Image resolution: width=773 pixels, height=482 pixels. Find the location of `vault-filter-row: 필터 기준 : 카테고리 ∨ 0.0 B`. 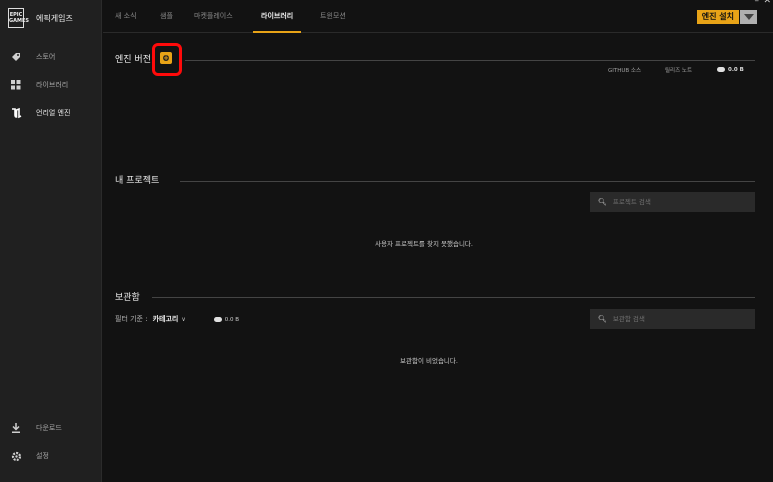

vault-filter-row: 필터 기준 : 카테고리 ∨ 0.0 B is located at coordinates (177, 319).